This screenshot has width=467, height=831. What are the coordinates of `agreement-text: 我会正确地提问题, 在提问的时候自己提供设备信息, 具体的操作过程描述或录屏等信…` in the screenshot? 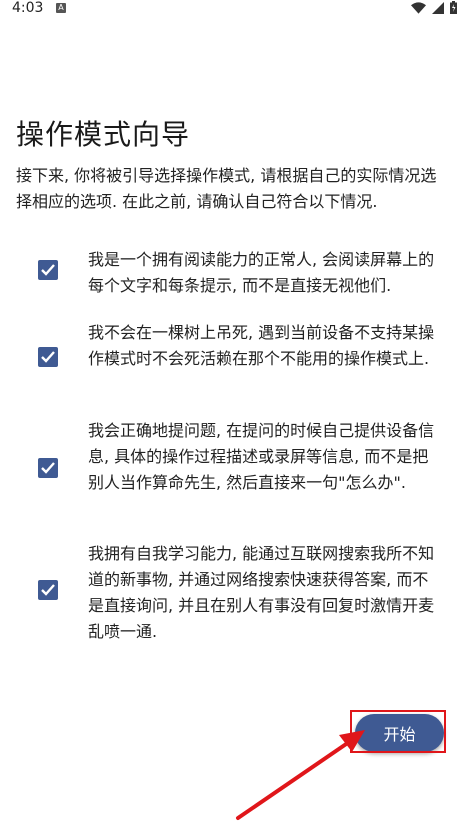 It's located at (261, 456).